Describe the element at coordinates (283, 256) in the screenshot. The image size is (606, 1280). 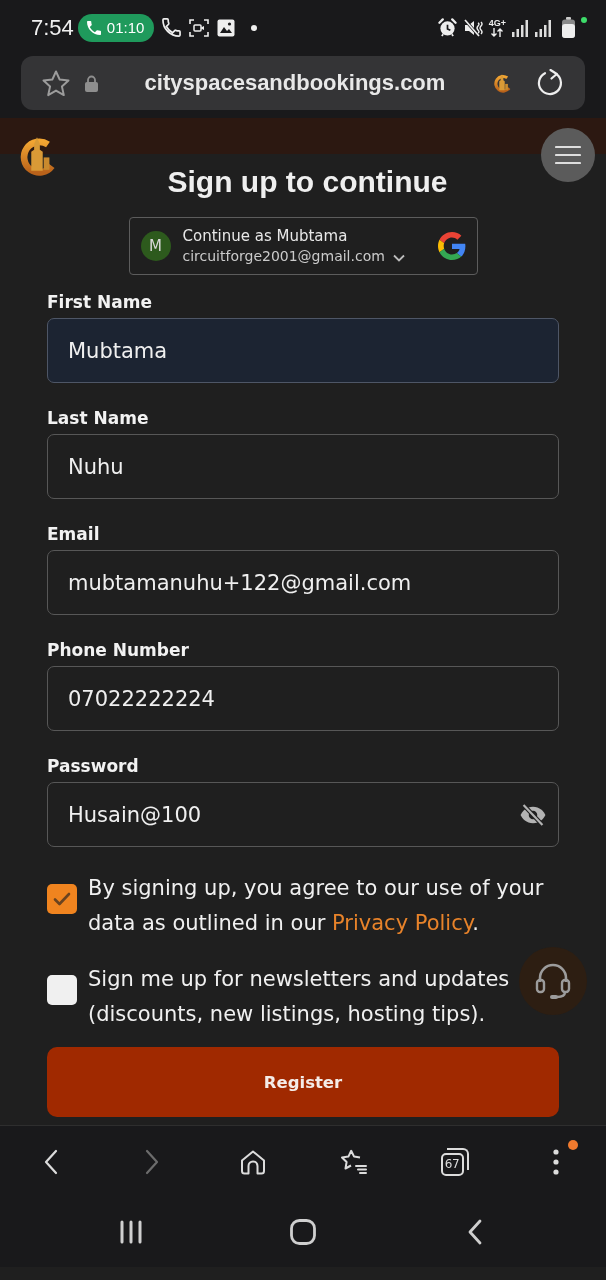
I see `account-email-text: circuitforge2001@gmail.com` at that location.